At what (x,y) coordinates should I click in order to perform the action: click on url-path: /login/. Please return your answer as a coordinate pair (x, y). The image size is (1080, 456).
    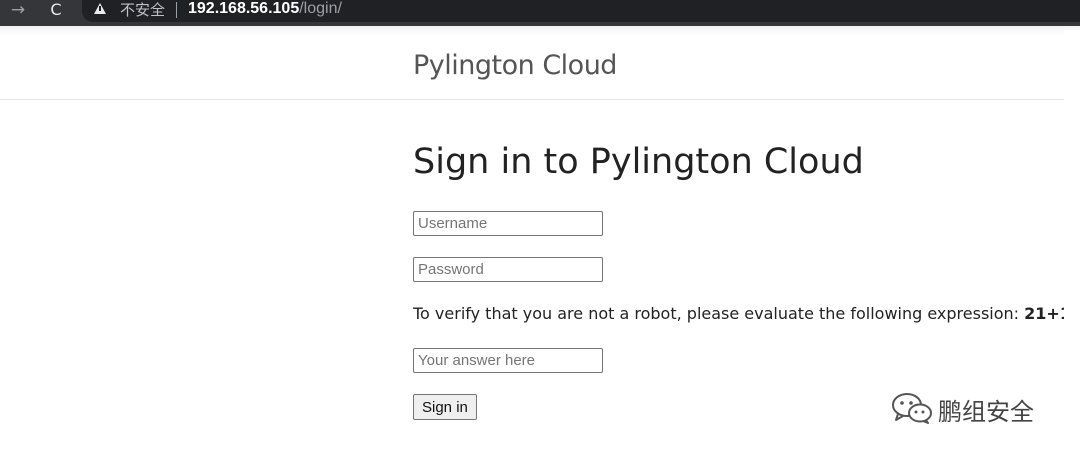
    Looking at the image, I should click on (320, 8).